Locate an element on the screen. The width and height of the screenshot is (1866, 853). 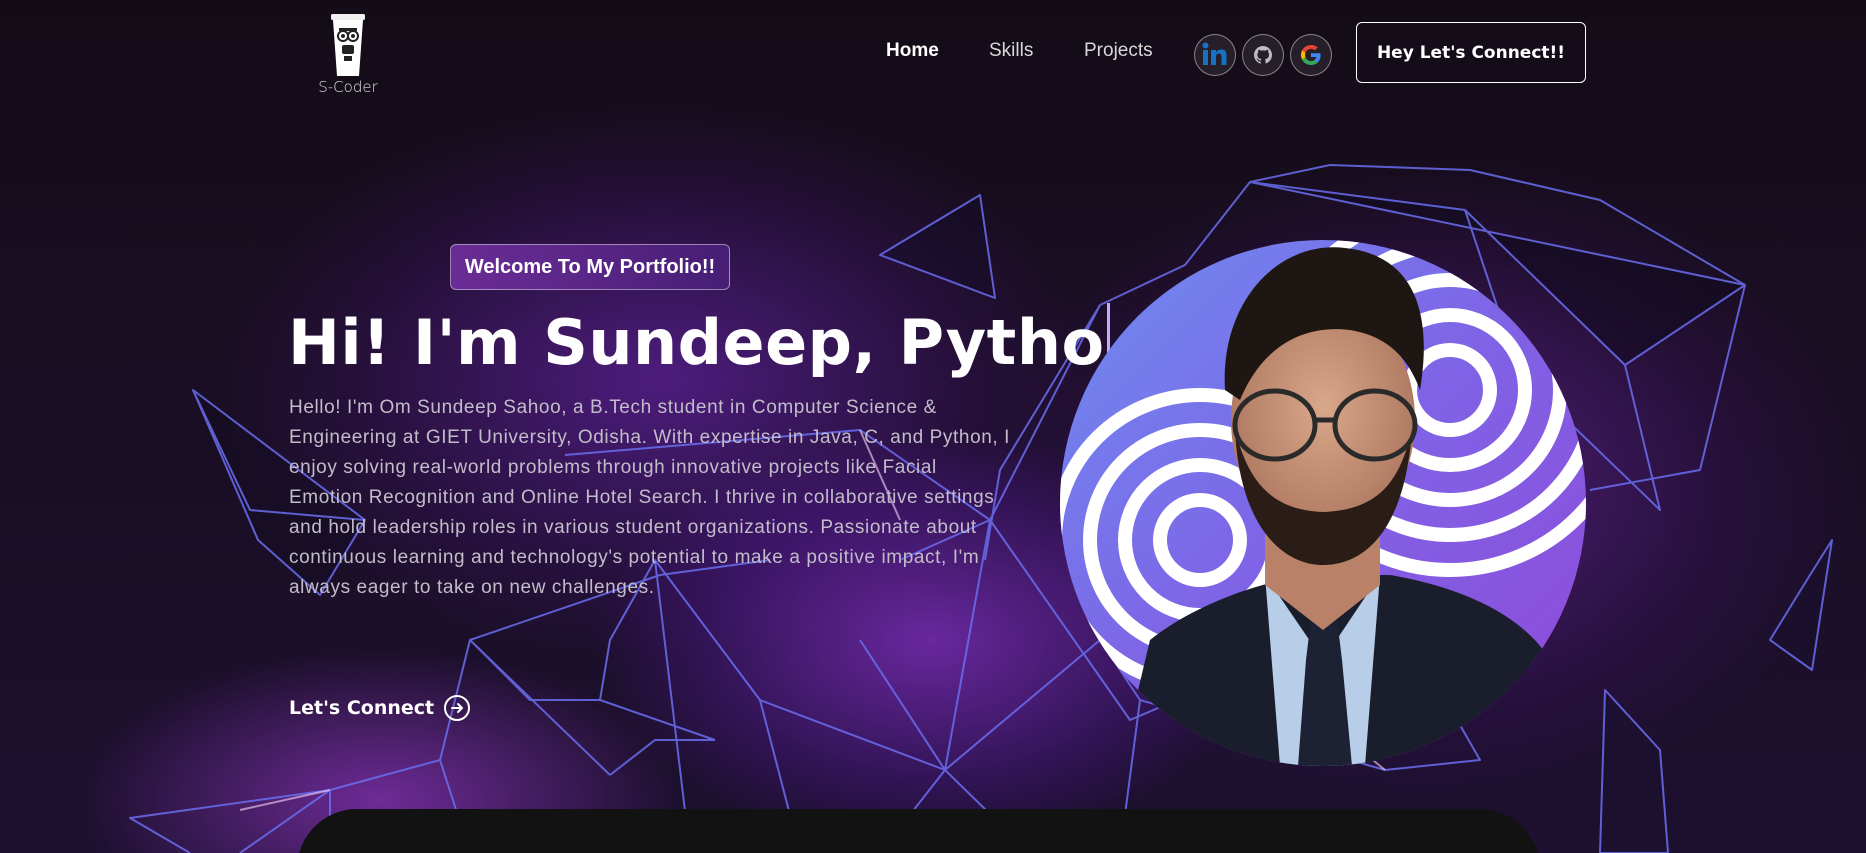
linkedin-link is located at coordinates (1215, 55).